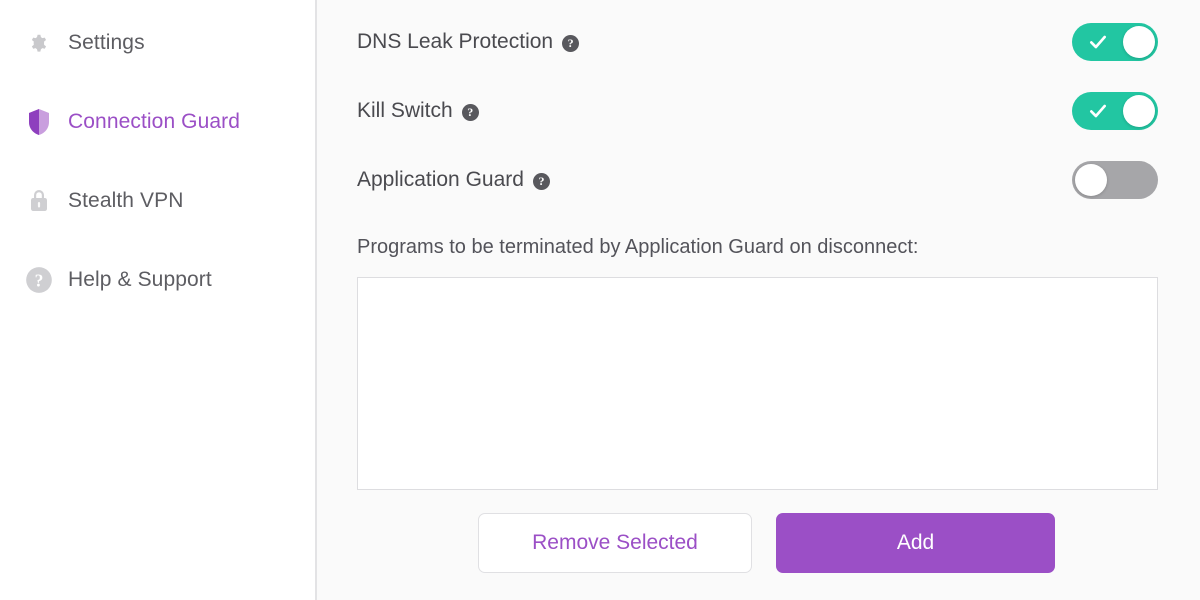 This screenshot has height=600, width=1200. I want to click on setting-label-group: Application Guard ?, so click(453, 180).